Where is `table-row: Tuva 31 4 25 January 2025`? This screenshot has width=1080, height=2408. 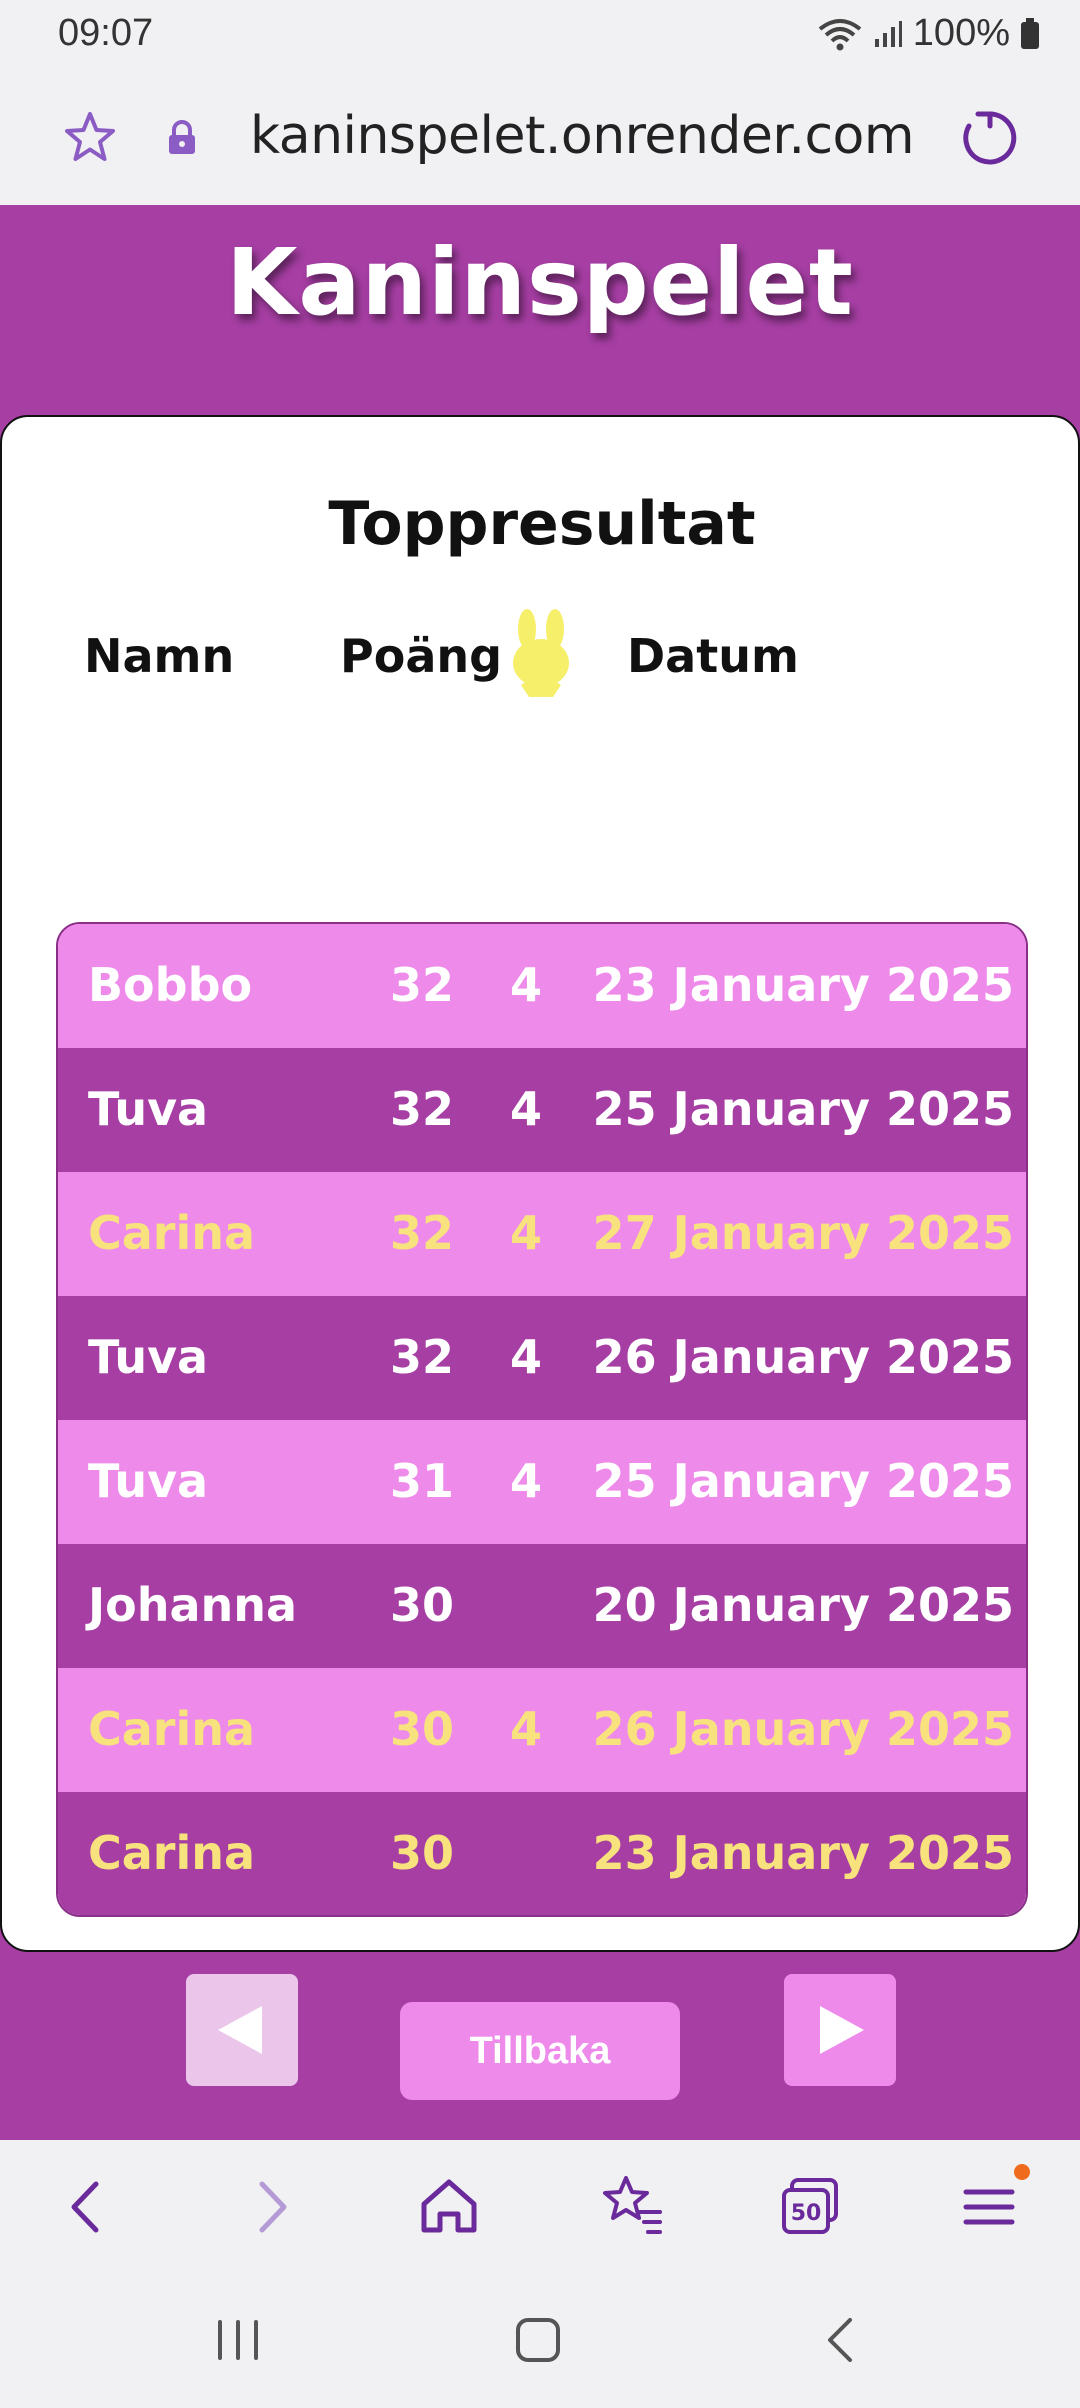 table-row: Tuva 31 4 25 January 2025 is located at coordinates (542, 1482).